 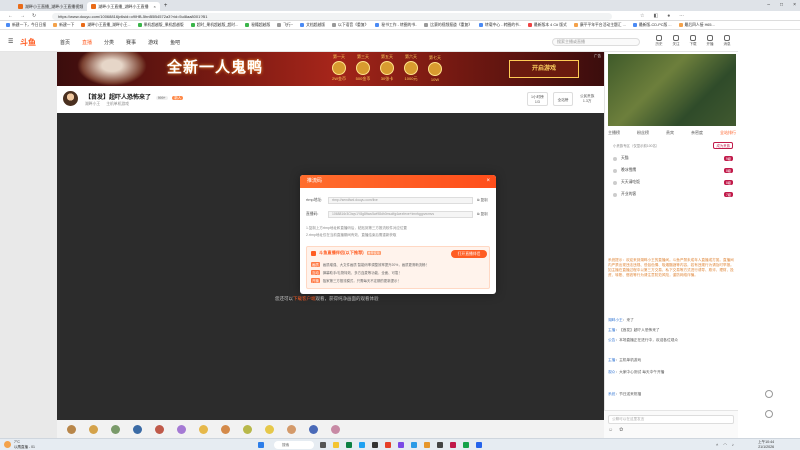 What do you see at coordinates (697, 133) in the screenshot?
I see `tab-intimacy: 亲密度` at bounding box center [697, 133].